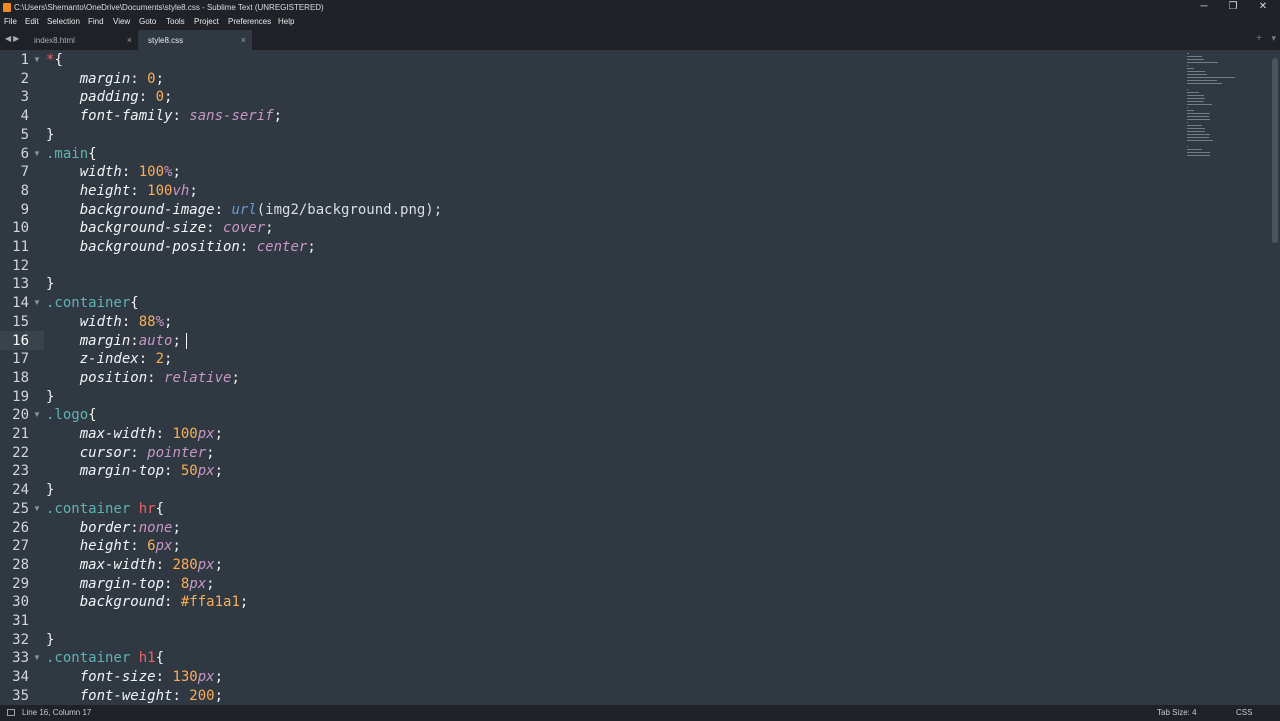 This screenshot has height=721, width=1280. Describe the element at coordinates (11, 712) in the screenshot. I see `panel-toggle-icon` at that location.